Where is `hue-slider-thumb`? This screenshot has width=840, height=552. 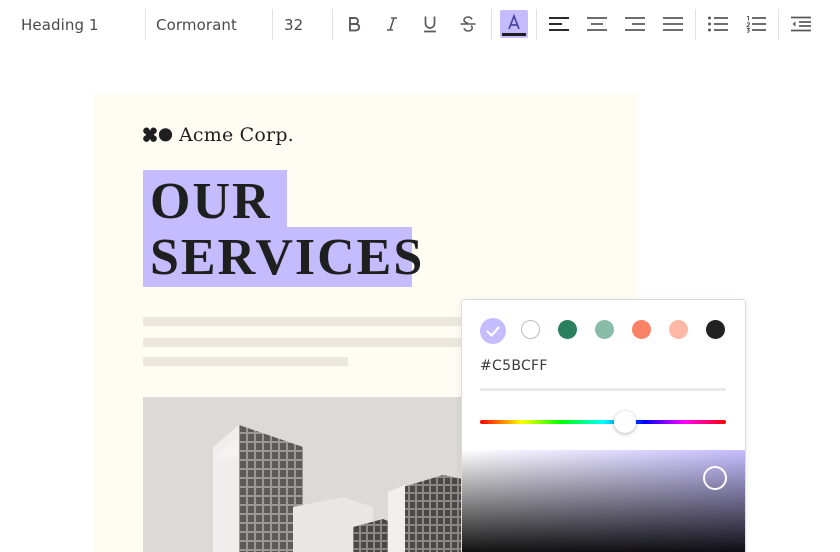 hue-slider-thumb is located at coordinates (625, 422).